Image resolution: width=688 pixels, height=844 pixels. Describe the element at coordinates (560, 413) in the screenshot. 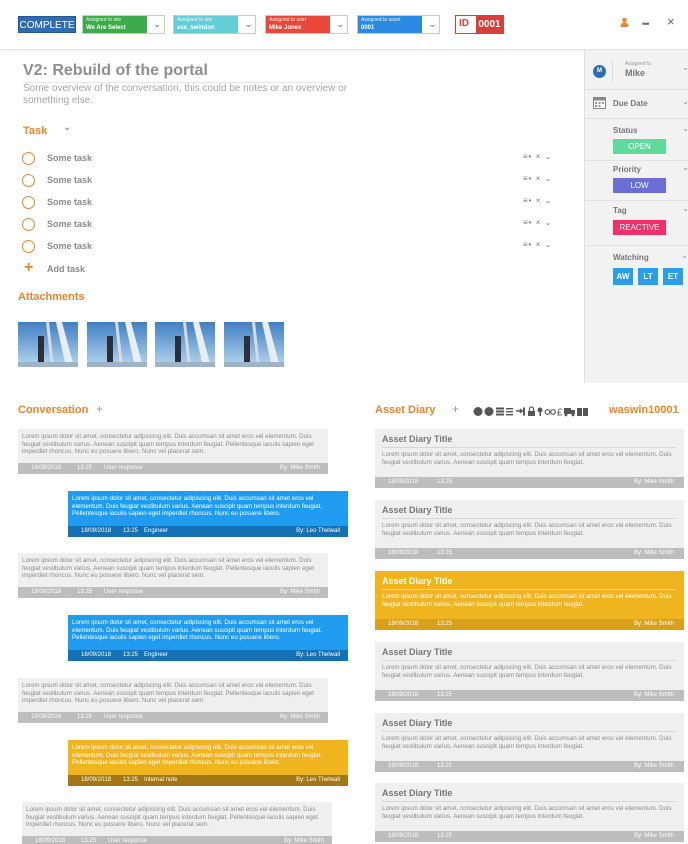

I see `pound-icon: £` at that location.